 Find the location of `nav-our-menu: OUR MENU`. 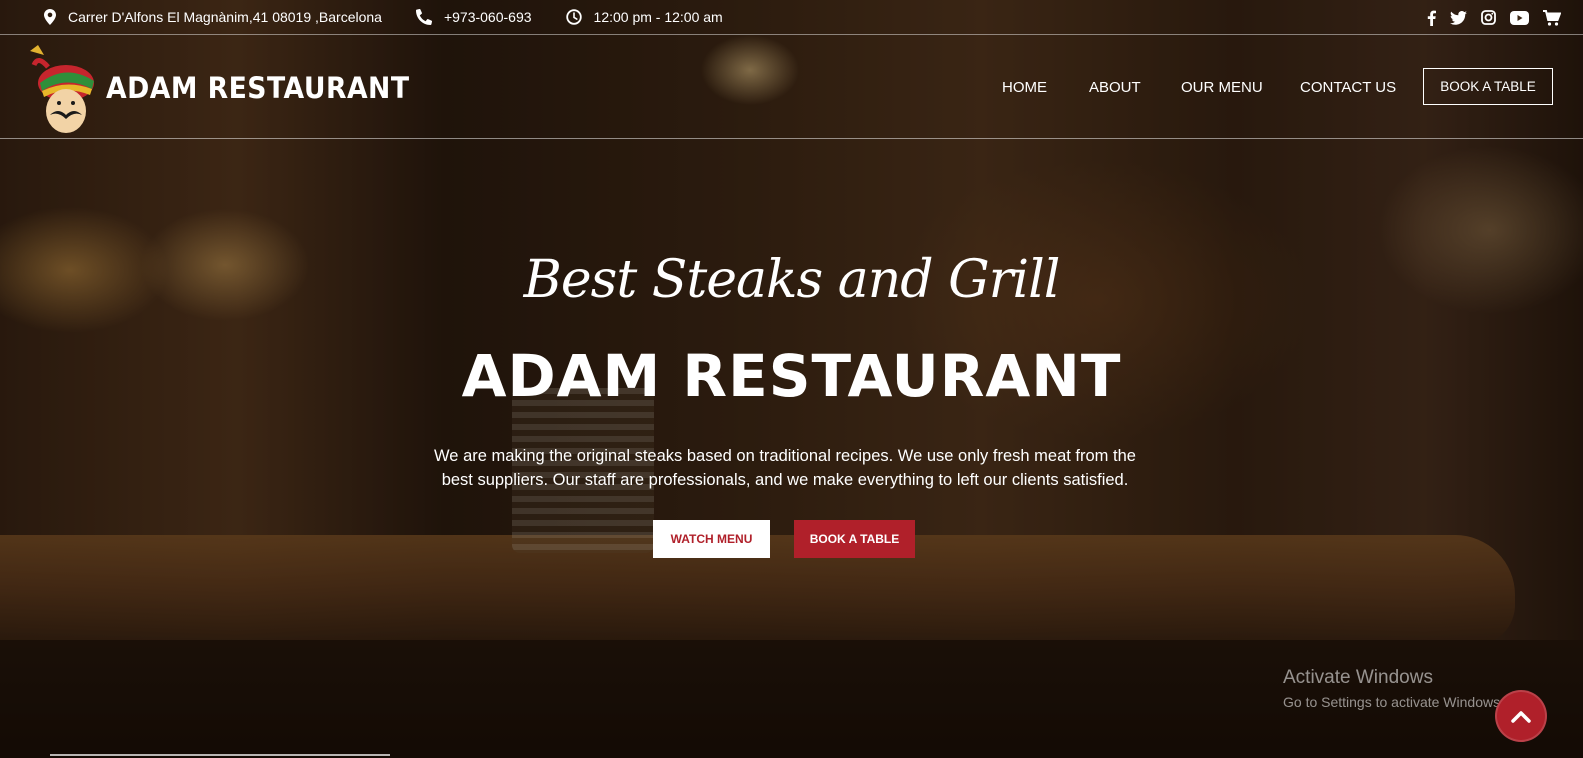

nav-our-menu: OUR MENU is located at coordinates (1222, 87).